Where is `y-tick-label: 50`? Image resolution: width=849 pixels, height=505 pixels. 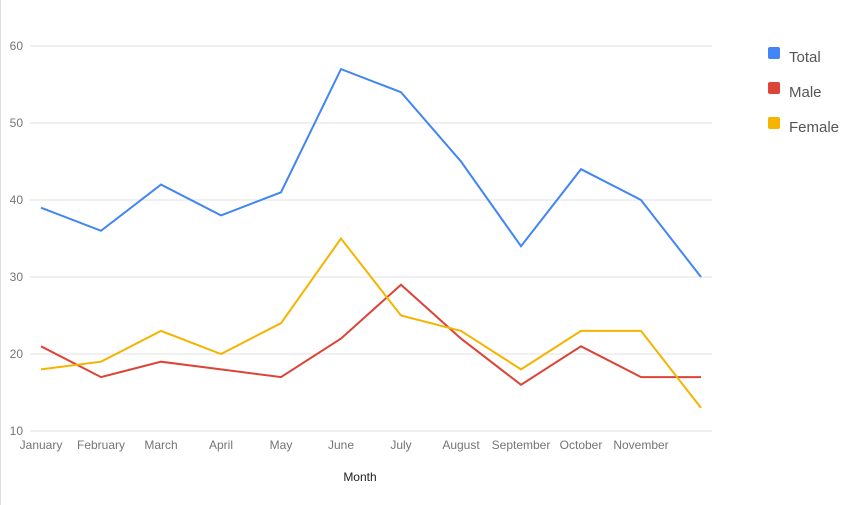 y-tick-label: 50 is located at coordinates (17, 123).